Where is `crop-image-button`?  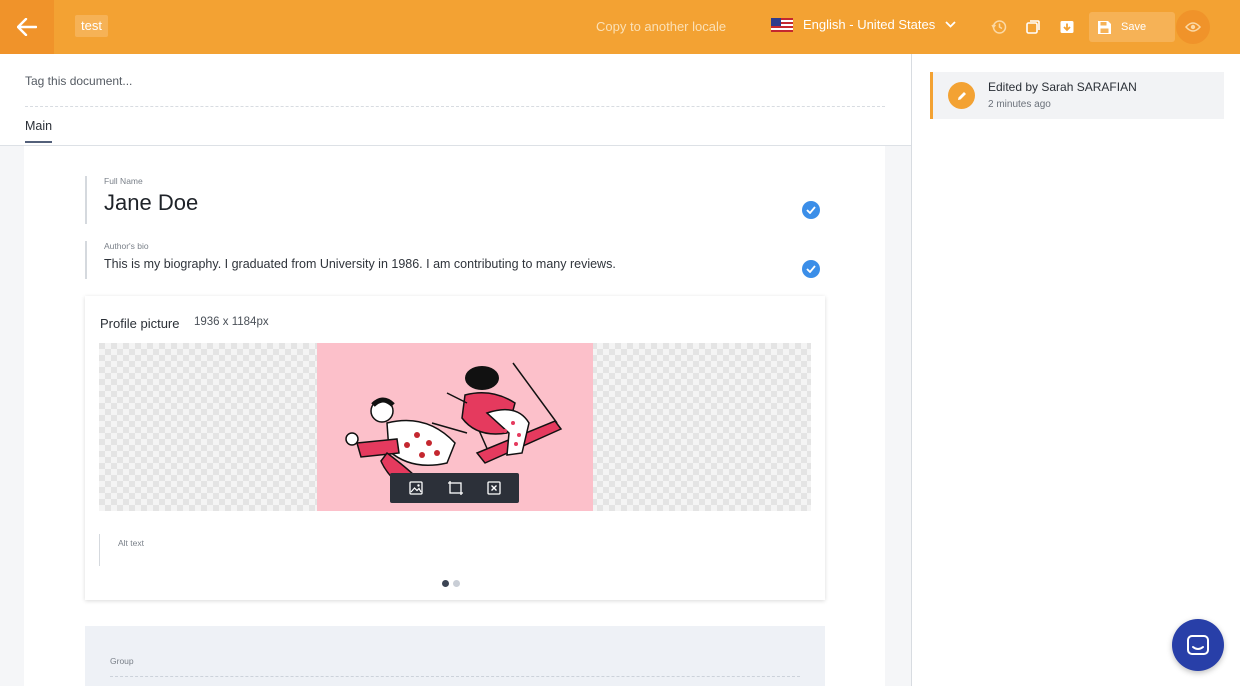 crop-image-button is located at coordinates (455, 488).